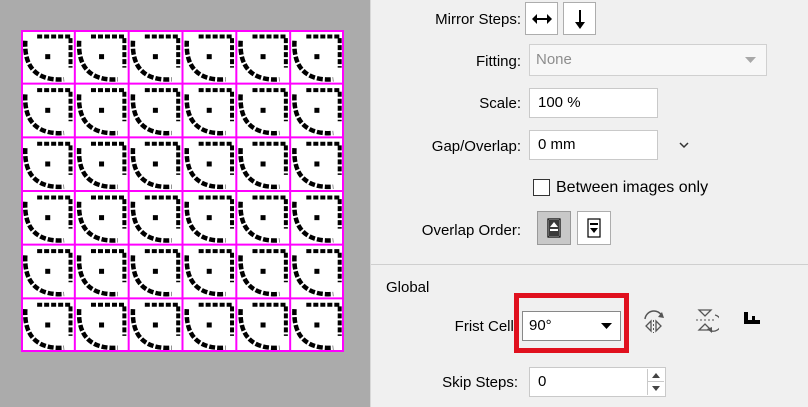  I want to click on first-cell-value: 90°, so click(540, 325).